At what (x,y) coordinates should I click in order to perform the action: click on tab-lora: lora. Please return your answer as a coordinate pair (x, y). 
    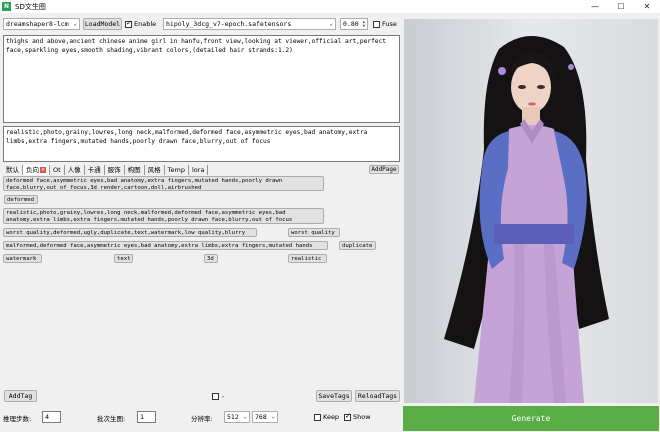
    Looking at the image, I should click on (199, 170).